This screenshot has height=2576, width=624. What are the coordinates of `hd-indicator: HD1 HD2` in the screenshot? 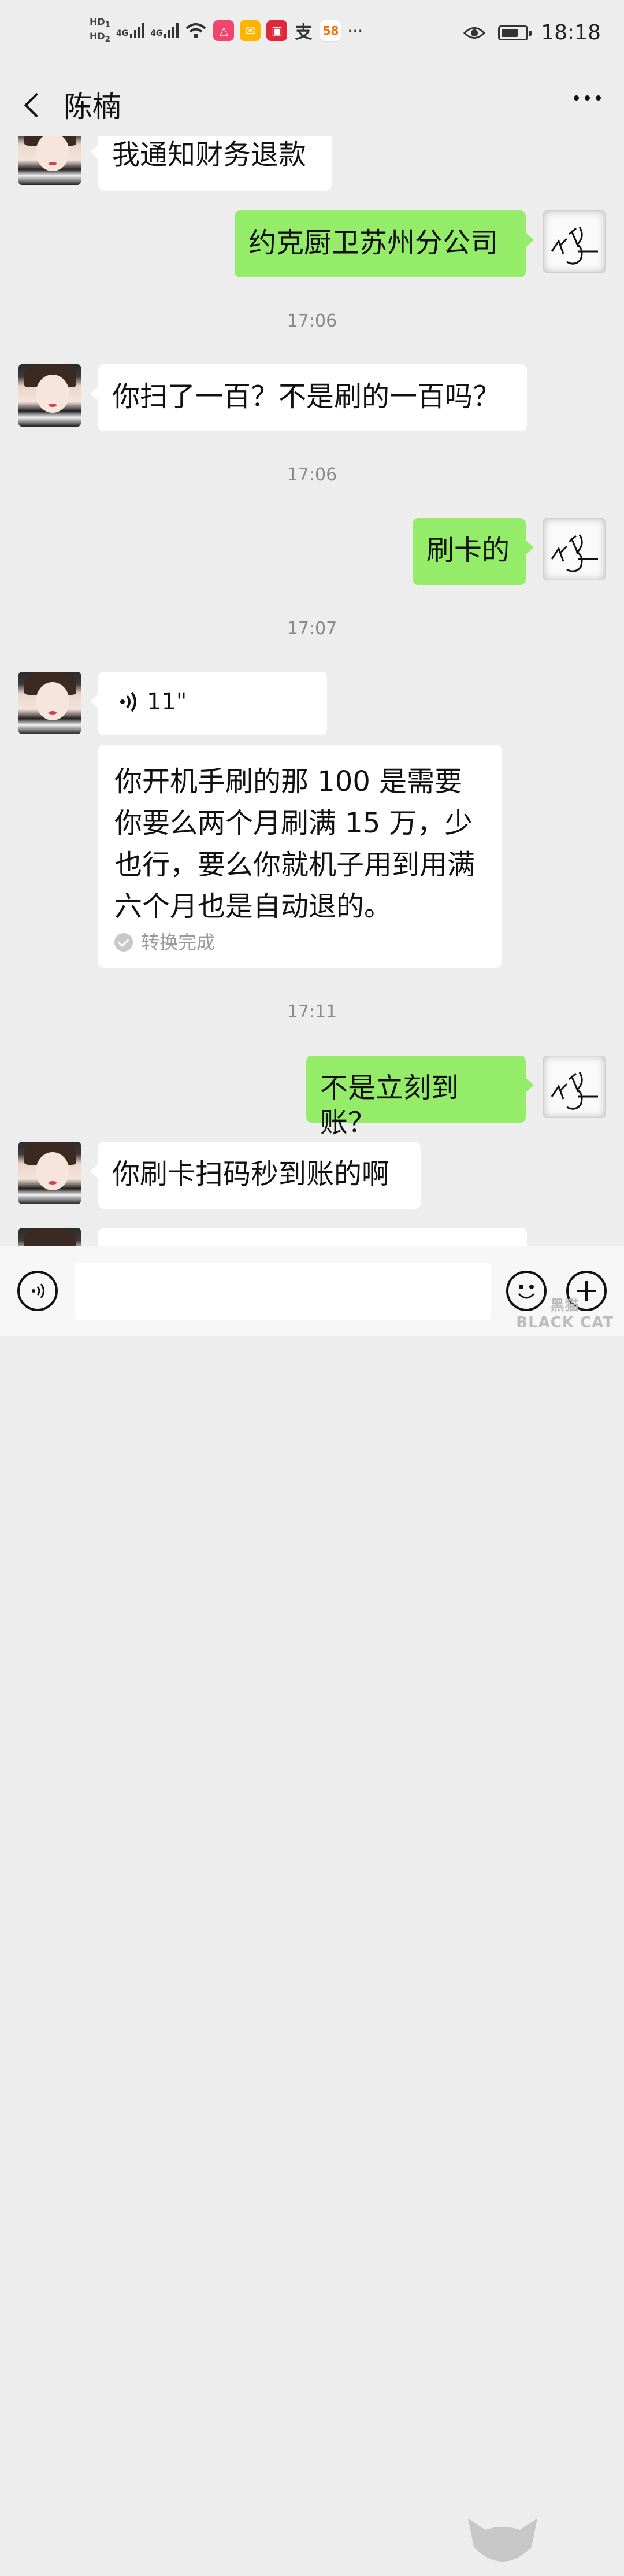 It's located at (100, 30).